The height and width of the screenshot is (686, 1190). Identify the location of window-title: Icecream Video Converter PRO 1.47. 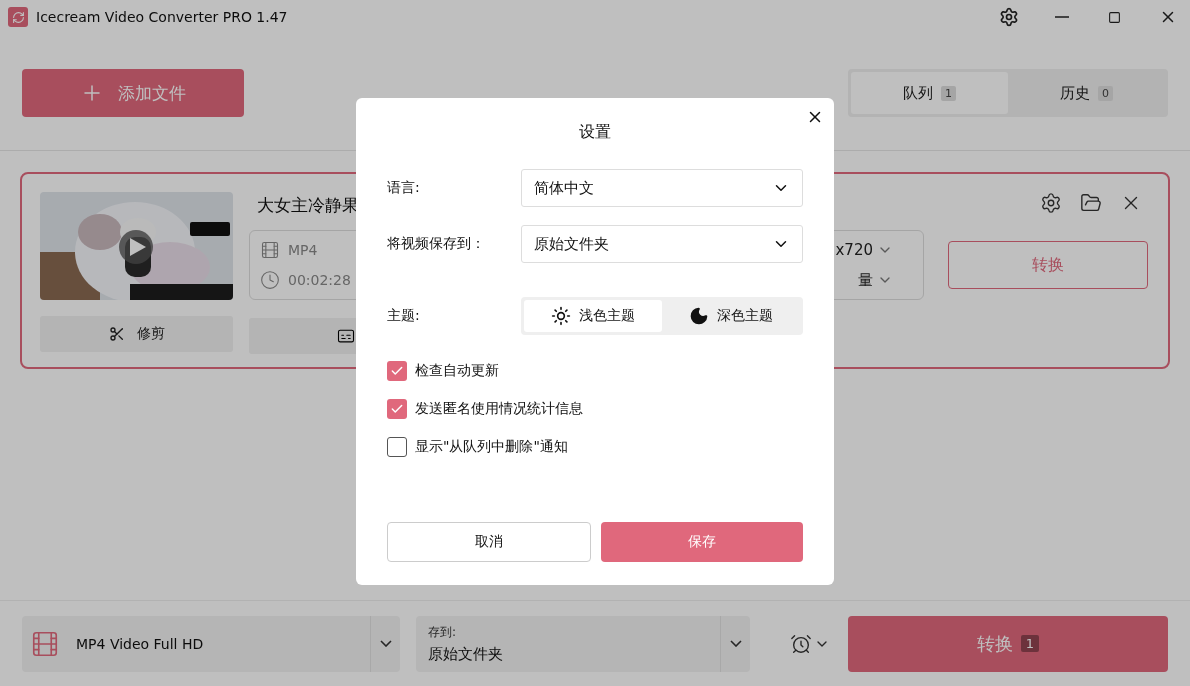
(162, 17).